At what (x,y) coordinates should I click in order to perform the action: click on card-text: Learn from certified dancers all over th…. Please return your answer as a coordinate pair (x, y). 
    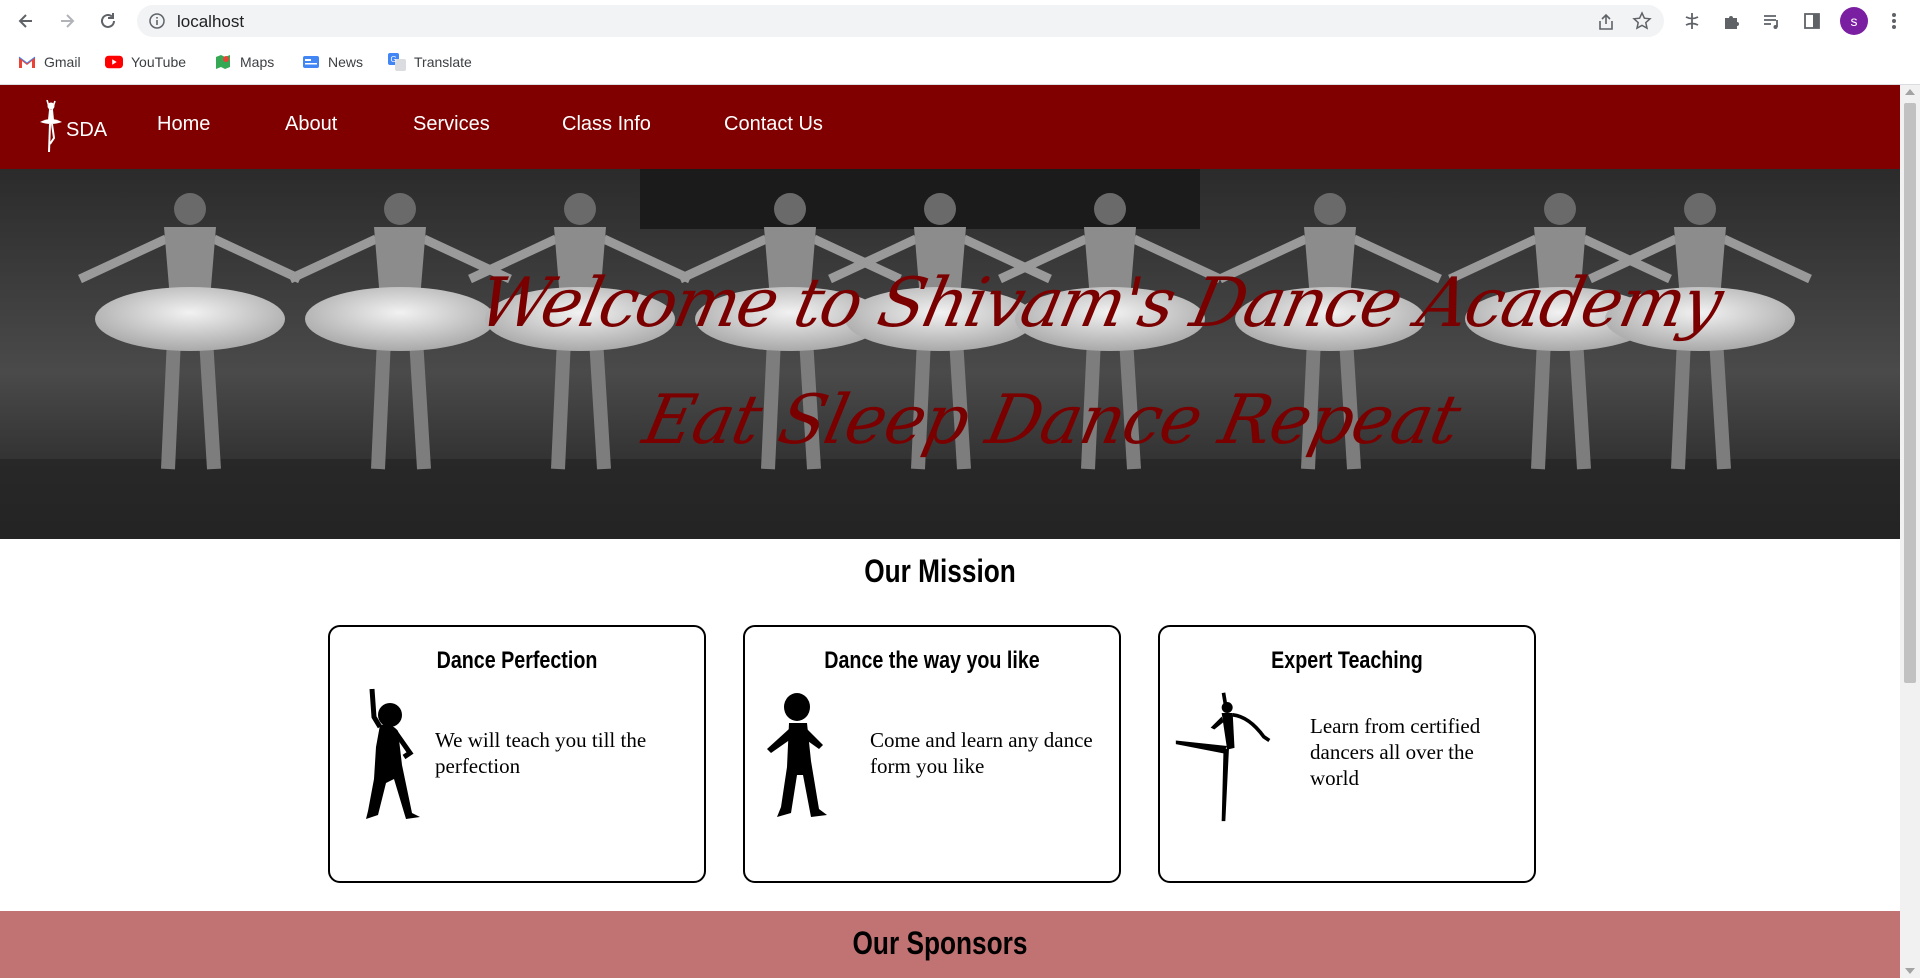
    Looking at the image, I should click on (1395, 752).